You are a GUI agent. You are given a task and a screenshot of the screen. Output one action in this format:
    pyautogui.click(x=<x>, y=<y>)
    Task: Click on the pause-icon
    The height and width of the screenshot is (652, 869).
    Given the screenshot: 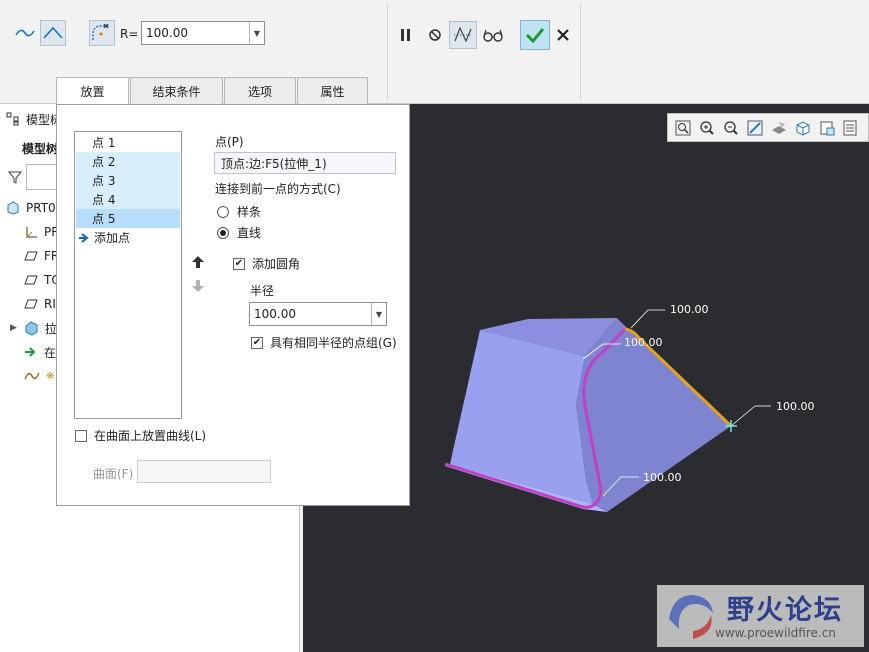 What is the action you would take?
    pyautogui.click(x=405, y=35)
    